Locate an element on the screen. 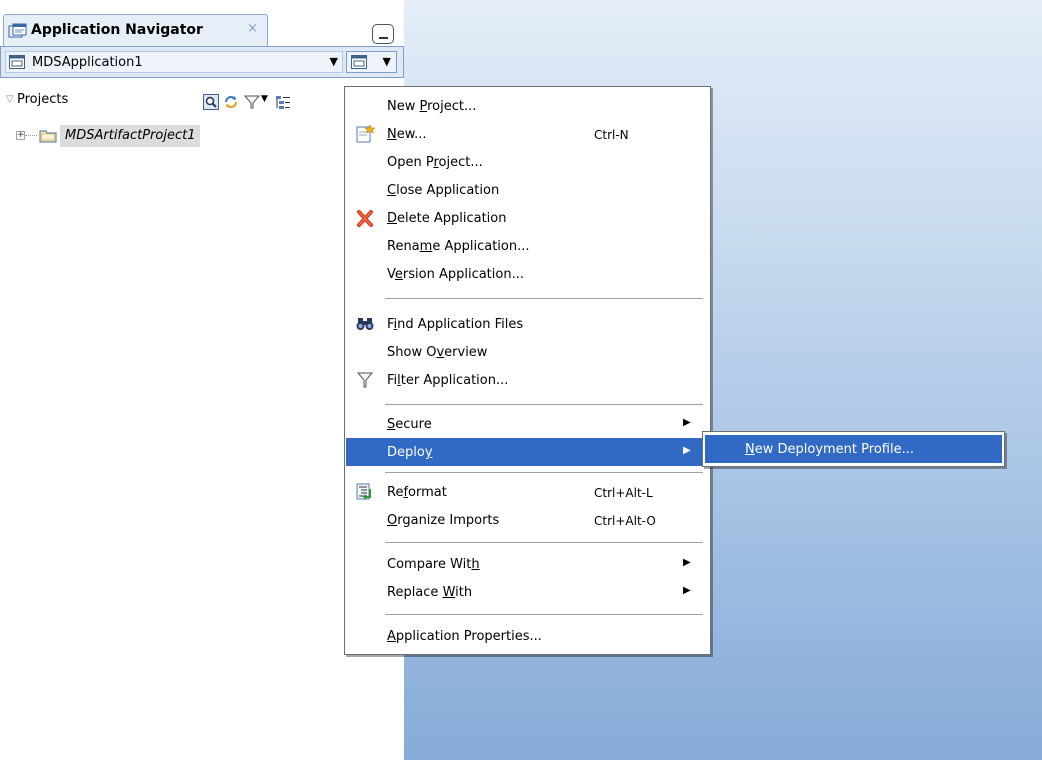 This screenshot has height=760, width=1042. application-navigator-icon is located at coordinates (17, 30).